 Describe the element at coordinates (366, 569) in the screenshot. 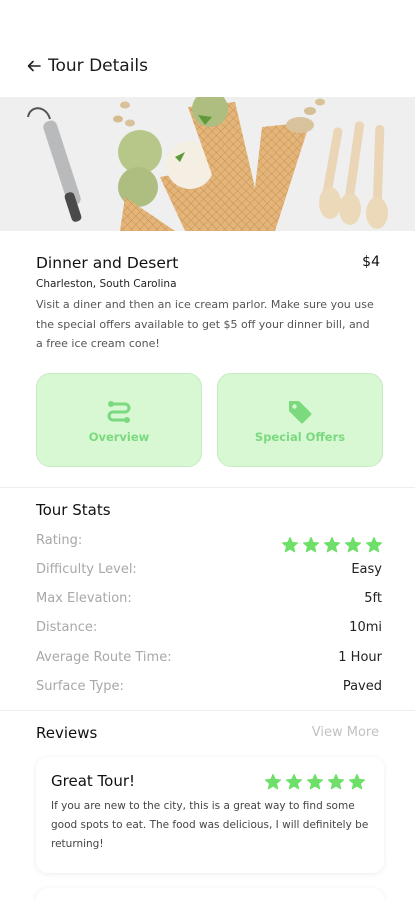

I see `difficulty-value: Easy` at that location.